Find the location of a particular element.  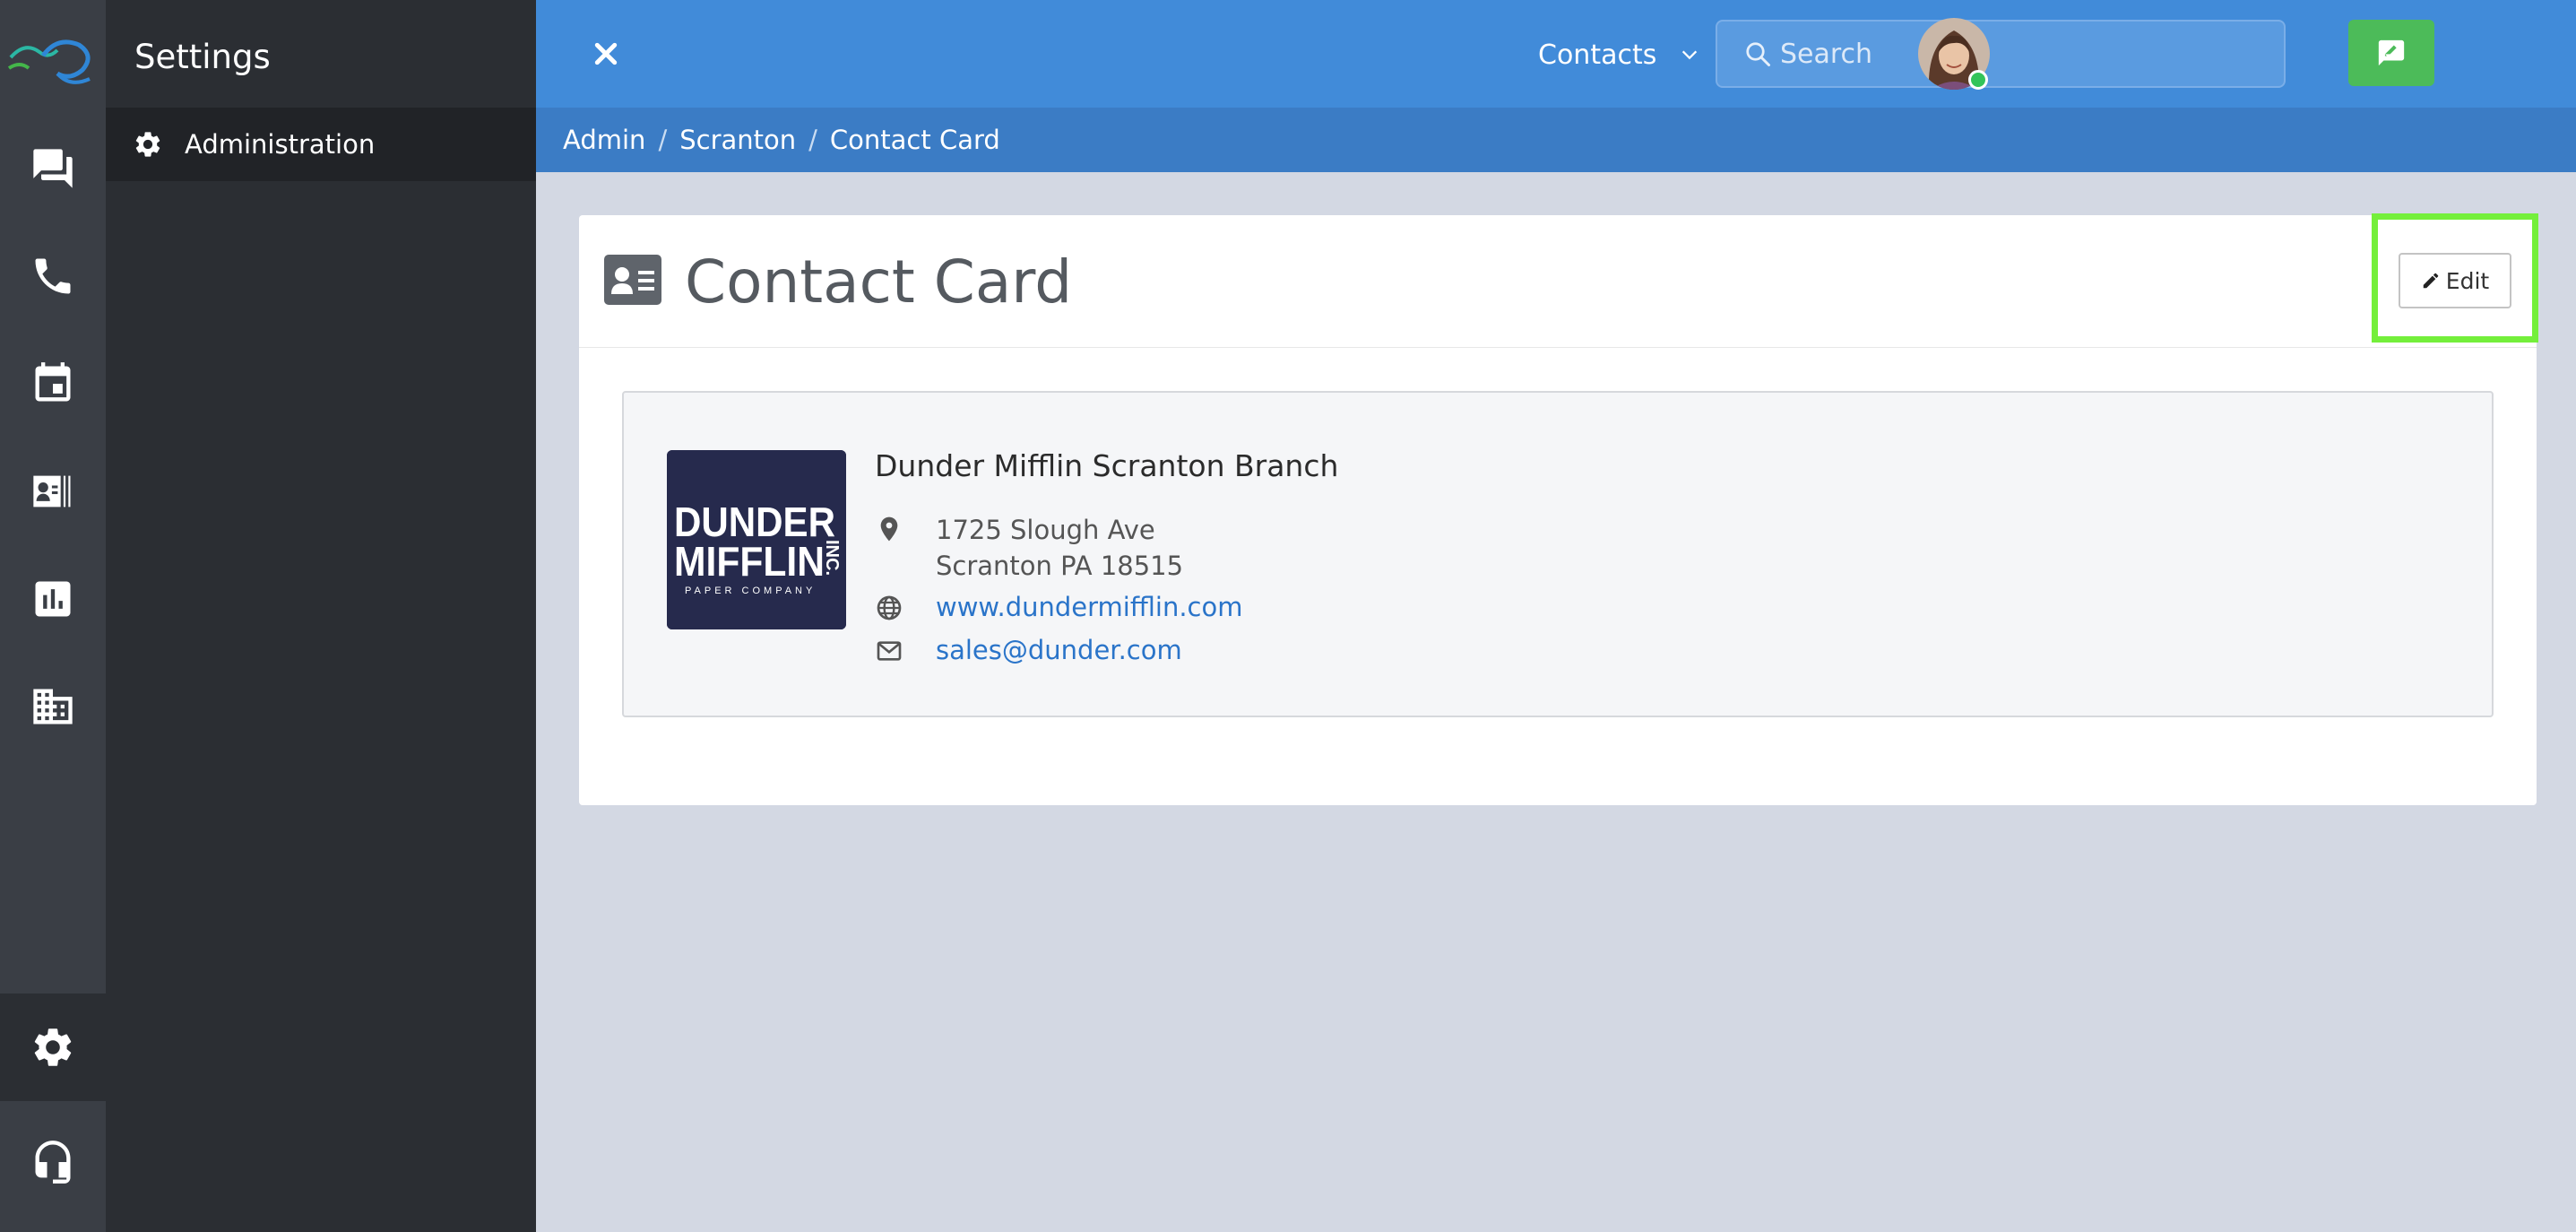

page-title: Contact Card is located at coordinates (879, 282).